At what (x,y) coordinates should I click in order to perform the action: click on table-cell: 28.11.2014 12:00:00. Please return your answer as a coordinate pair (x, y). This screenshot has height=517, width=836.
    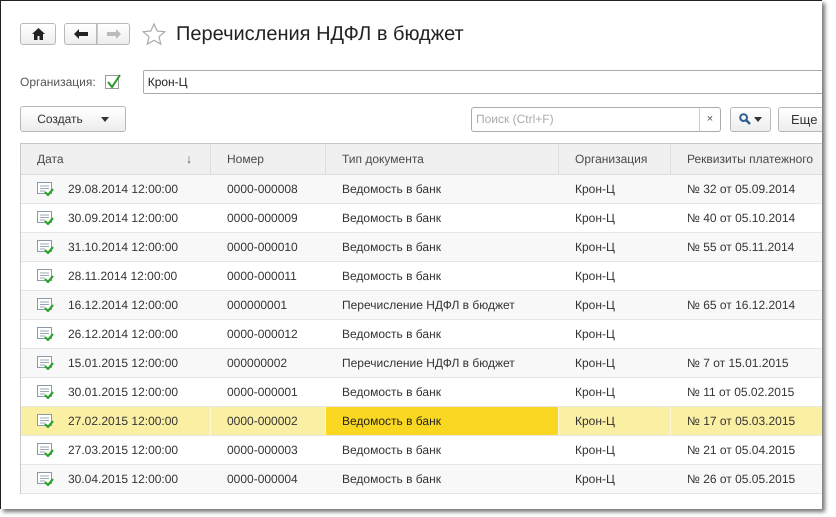
    Looking at the image, I should click on (123, 276).